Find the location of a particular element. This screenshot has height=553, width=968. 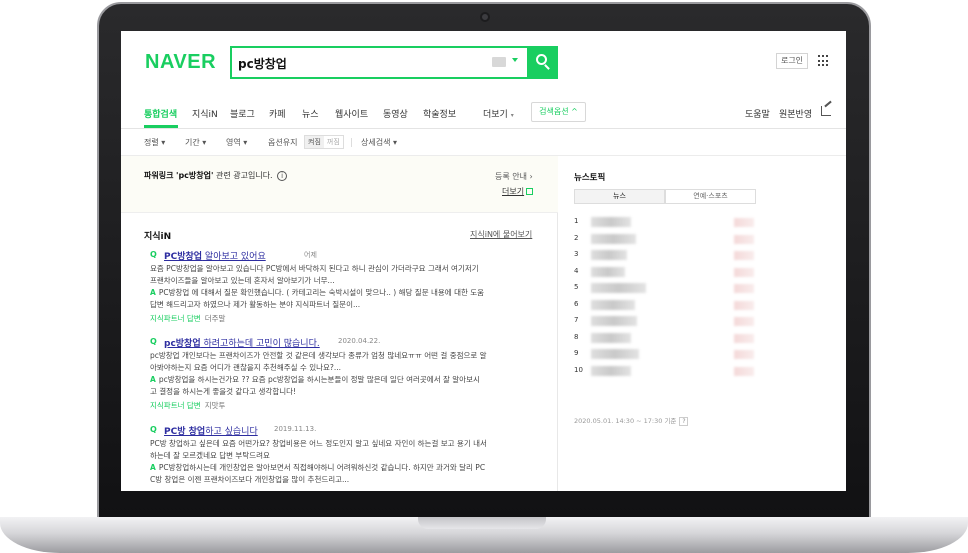

help-icon: ? is located at coordinates (684, 421).